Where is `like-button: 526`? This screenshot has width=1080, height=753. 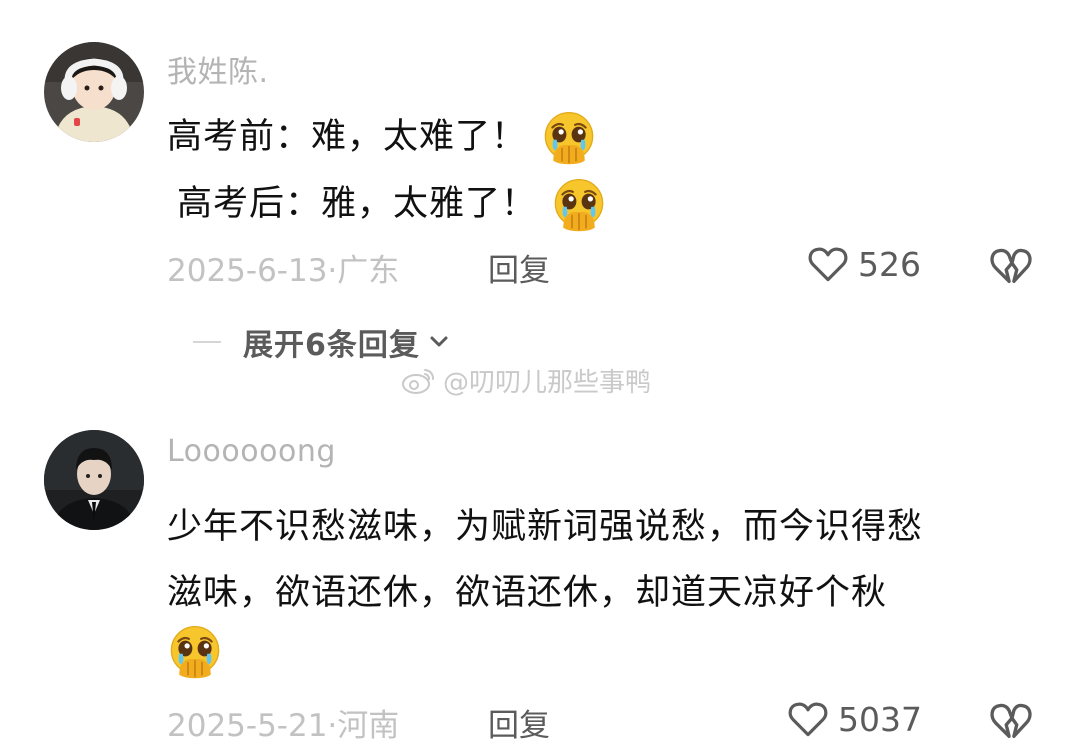 like-button: 526 is located at coordinates (863, 264).